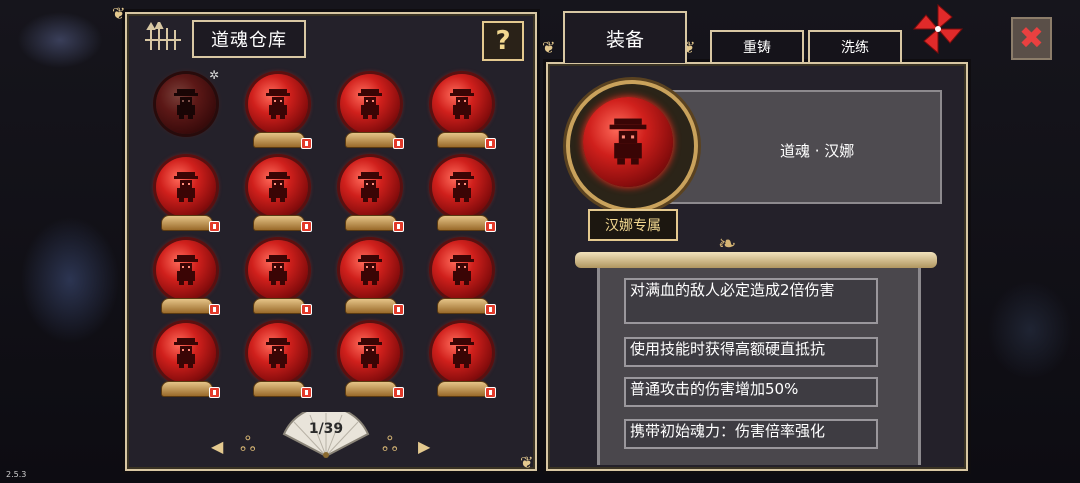 The width and height of the screenshot is (1080, 483). Describe the element at coordinates (756, 260) in the screenshot. I see `scroll-rod` at that location.